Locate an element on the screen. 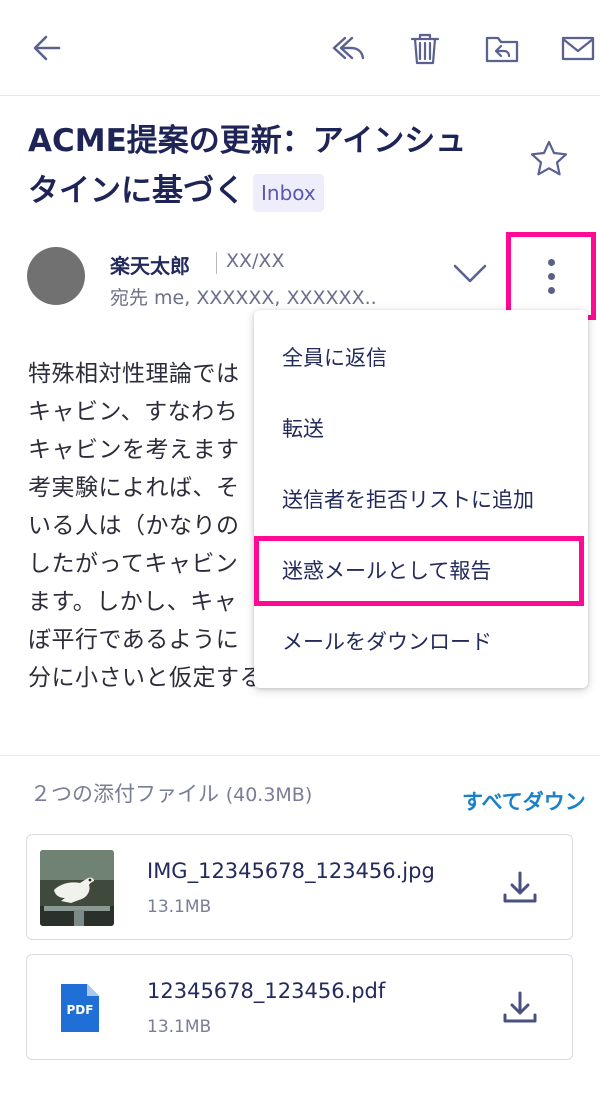 The width and height of the screenshot is (600, 1100). reply-button is located at coordinates (348, 48).